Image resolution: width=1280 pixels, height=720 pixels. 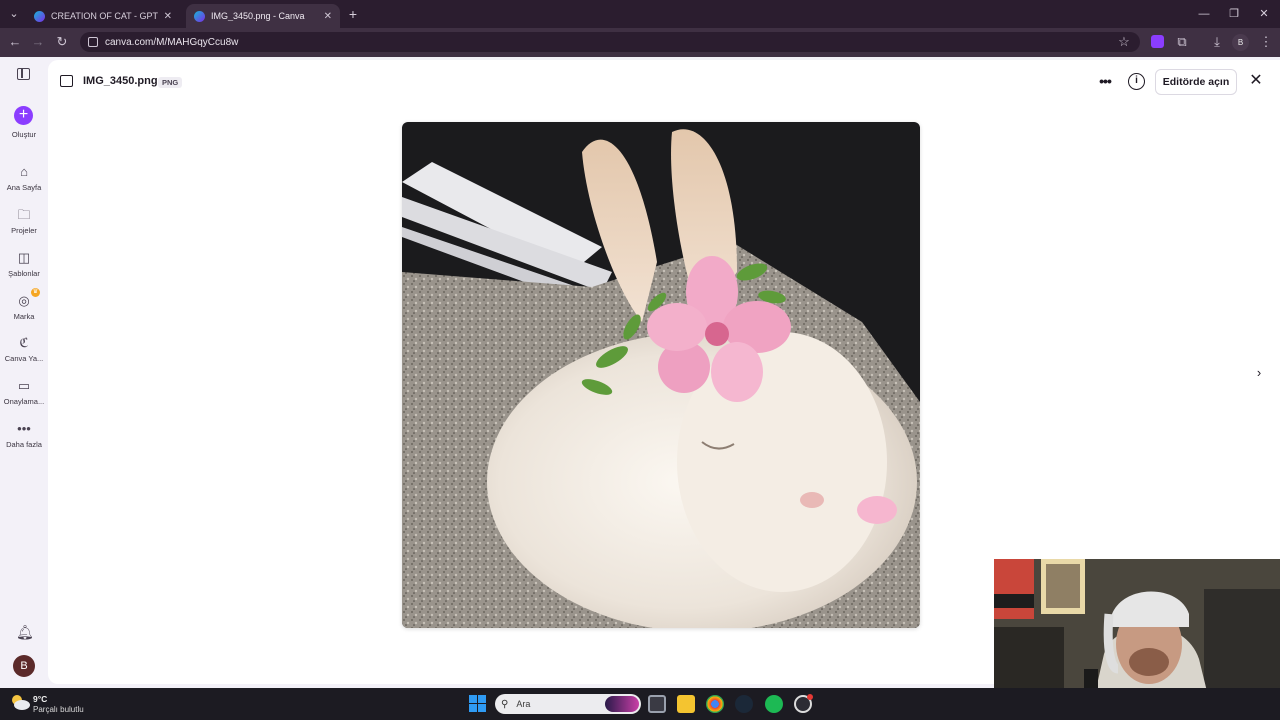 I want to click on sidebar-item-projects: 🗀 Projeler, so click(x=24, y=220).